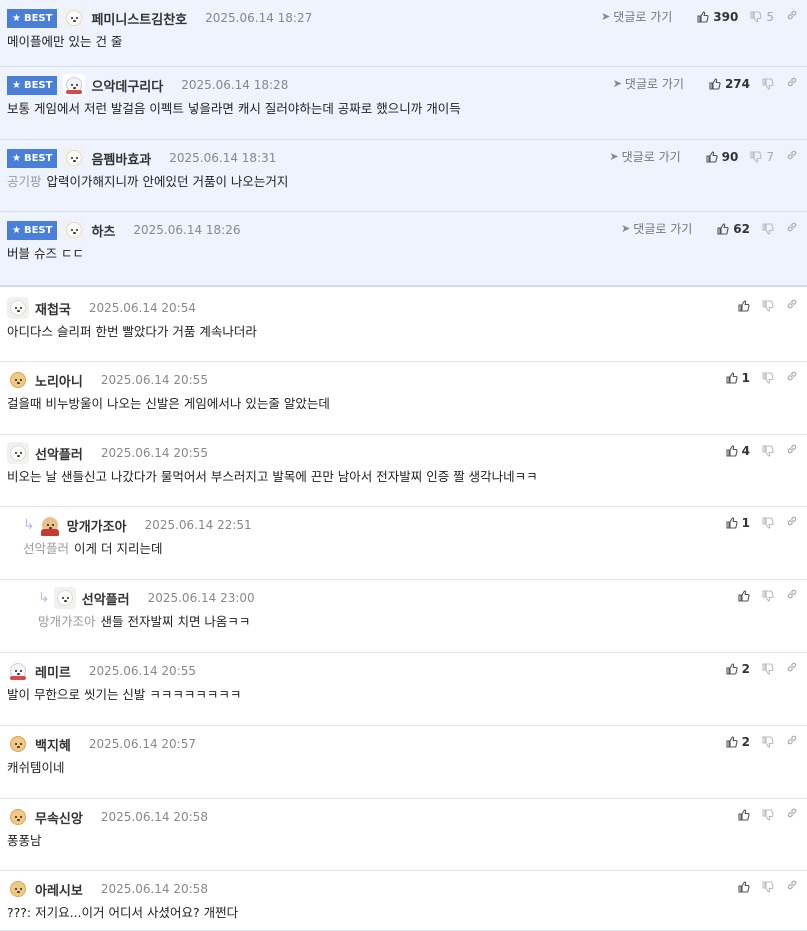 The height and width of the screenshot is (931, 807). Describe the element at coordinates (53, 744) in the screenshot. I see `comment-nickname: 백지혜` at that location.